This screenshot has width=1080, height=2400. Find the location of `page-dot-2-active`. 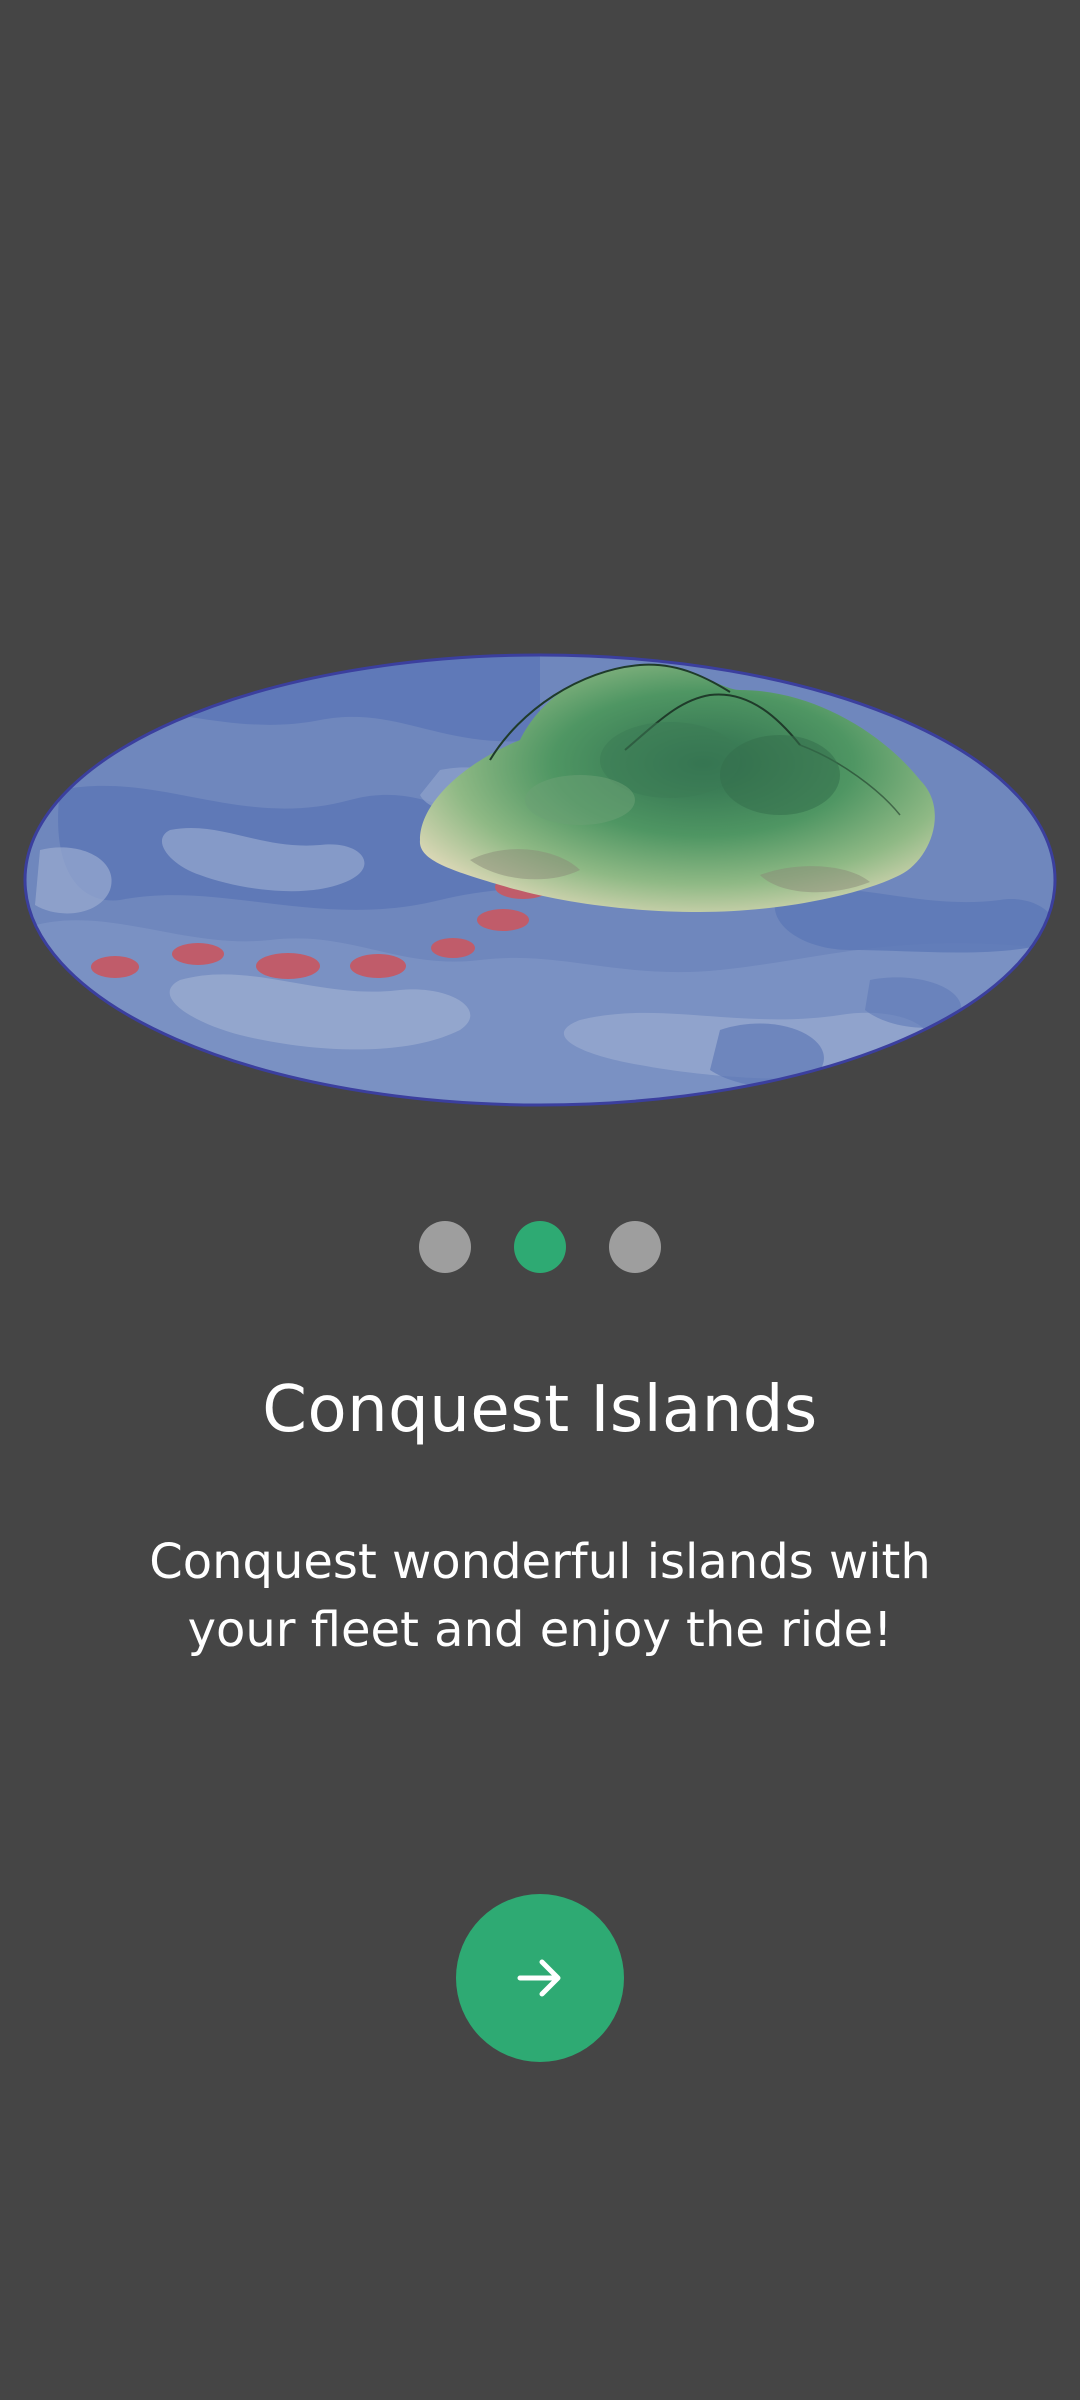

page-dot-2-active is located at coordinates (540, 1247).